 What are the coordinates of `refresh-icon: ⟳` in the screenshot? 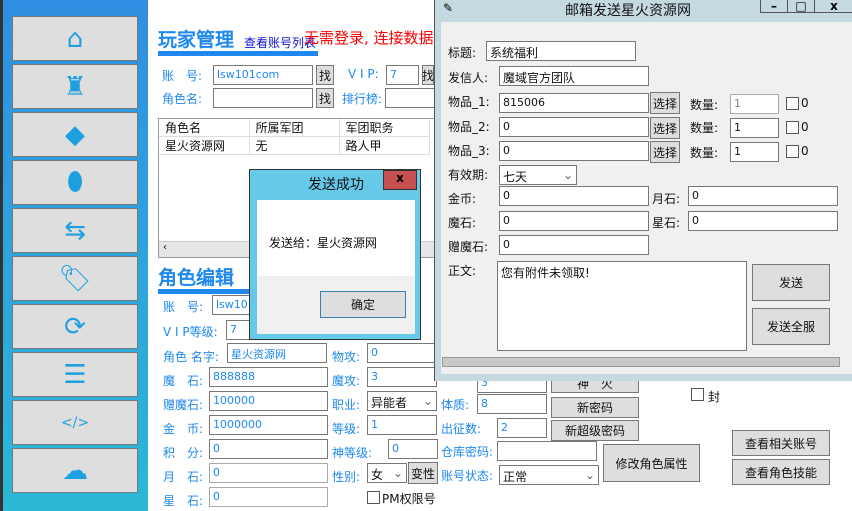 It's located at (75, 326).